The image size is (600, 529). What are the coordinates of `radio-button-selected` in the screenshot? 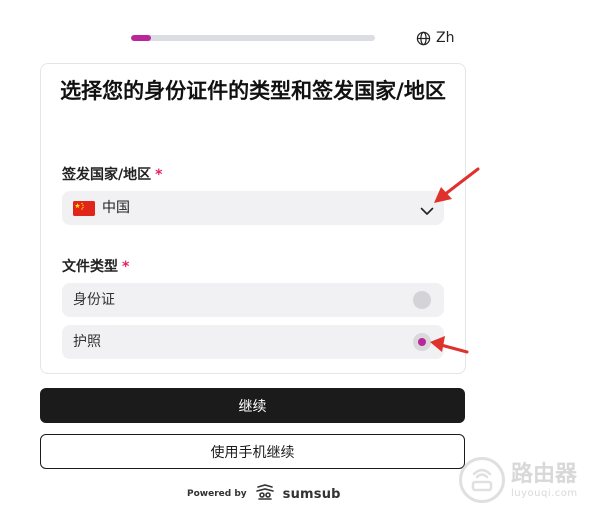 It's located at (422, 342).